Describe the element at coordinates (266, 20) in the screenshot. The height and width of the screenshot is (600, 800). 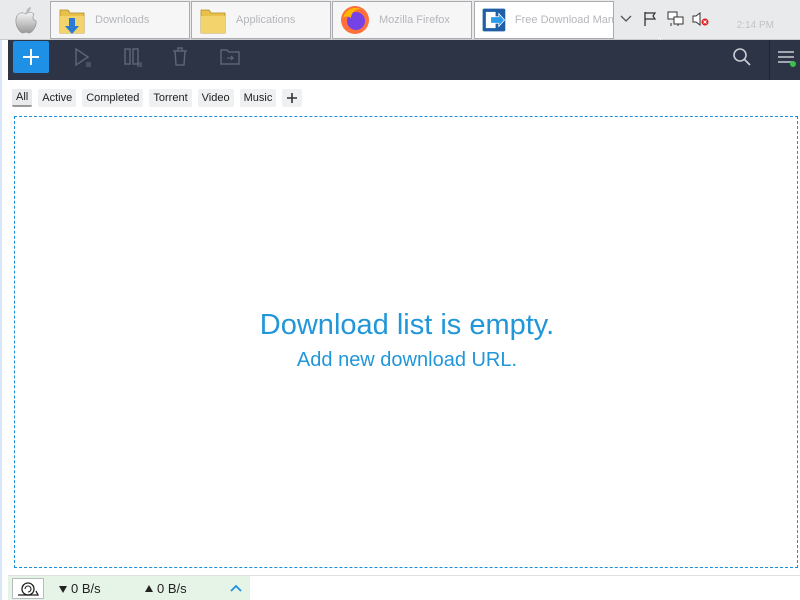
I see `taskbar-item-label: Applications` at that location.